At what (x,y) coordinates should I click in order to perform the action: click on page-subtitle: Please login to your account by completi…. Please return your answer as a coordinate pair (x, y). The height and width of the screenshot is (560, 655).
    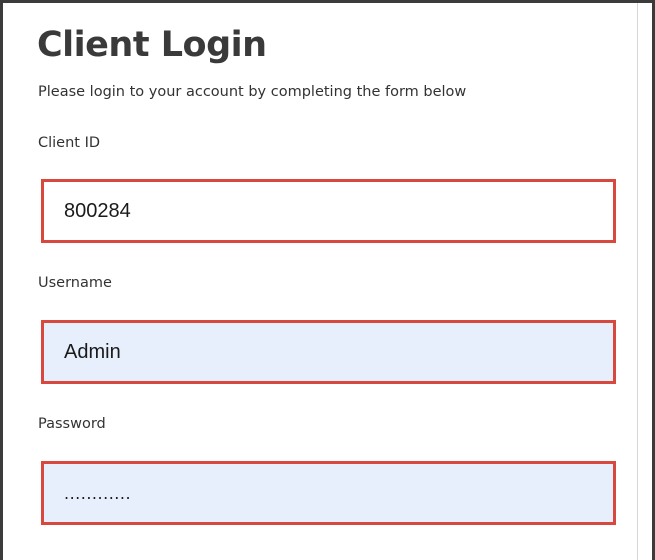
    Looking at the image, I should click on (252, 92).